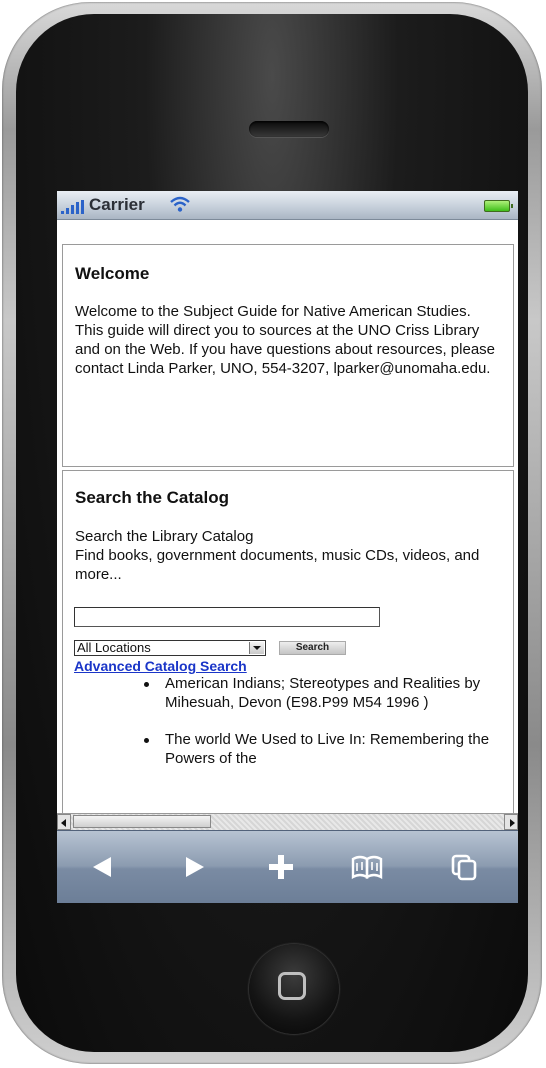 The height and width of the screenshot is (1068, 546). I want to click on scroll-thumb, so click(142, 821).